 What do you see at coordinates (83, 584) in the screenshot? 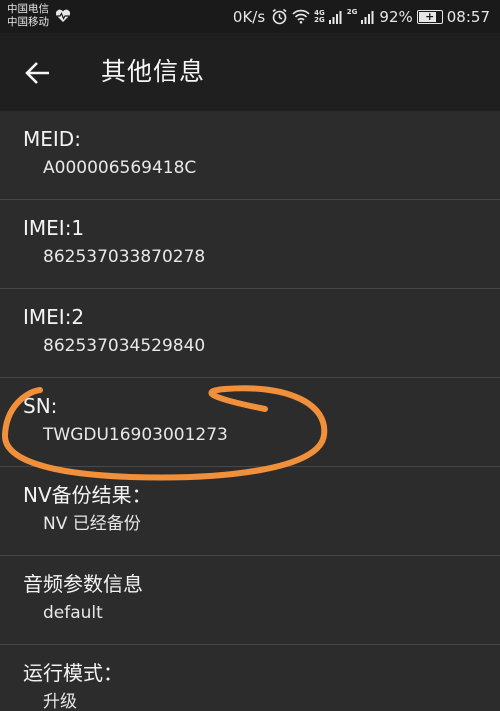
I see `item-label: 音频参数信息` at bounding box center [83, 584].